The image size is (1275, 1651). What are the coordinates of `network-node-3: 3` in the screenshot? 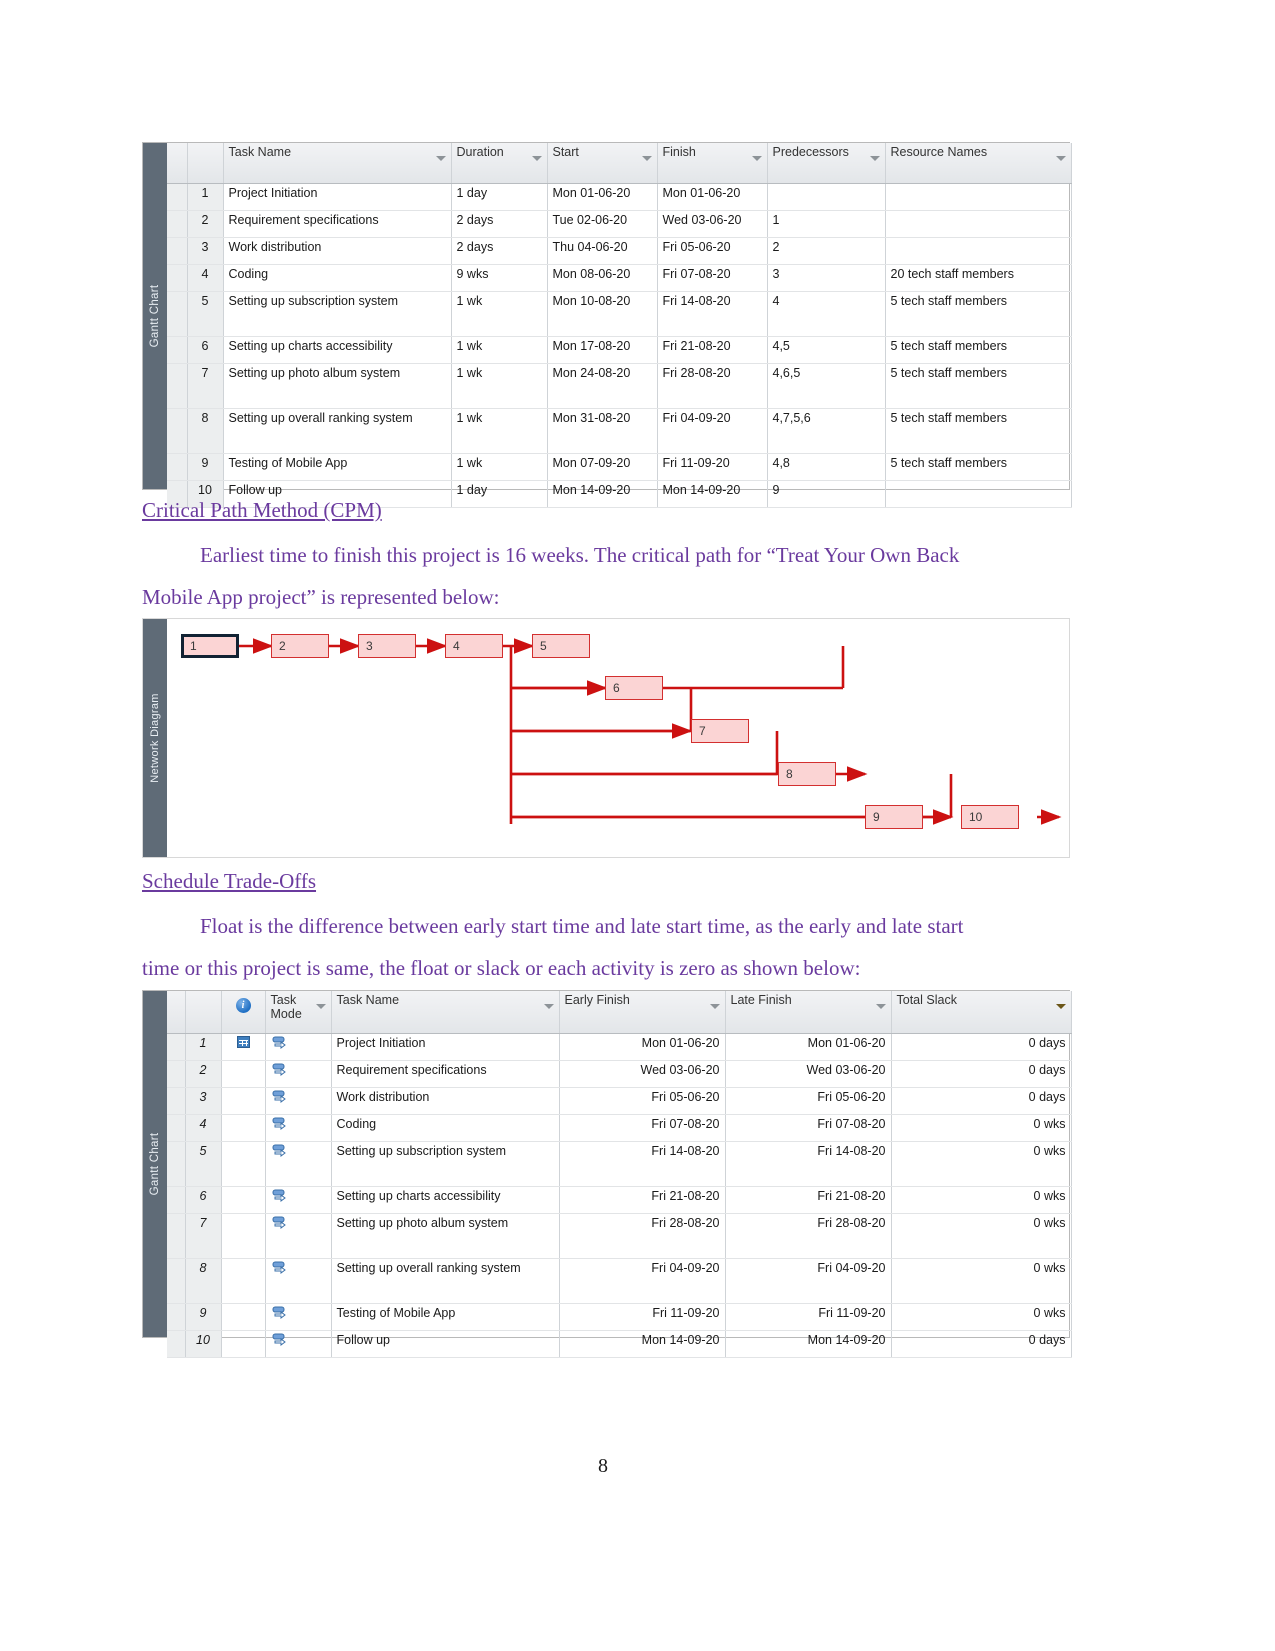 It's located at (387, 646).